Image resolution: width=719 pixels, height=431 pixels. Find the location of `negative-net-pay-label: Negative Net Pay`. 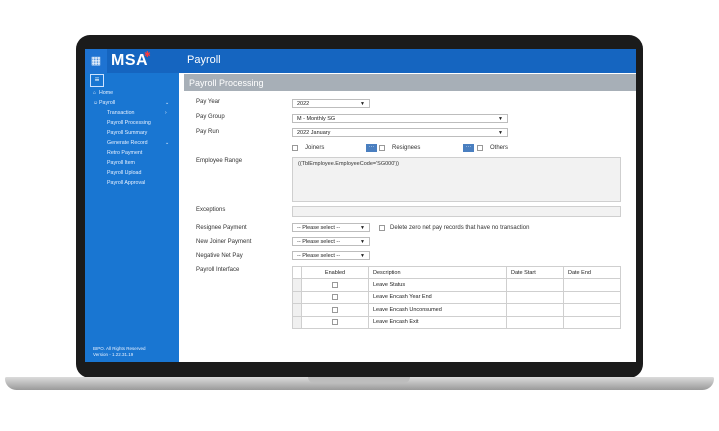

negative-net-pay-label: Negative Net Pay is located at coordinates (219, 256).